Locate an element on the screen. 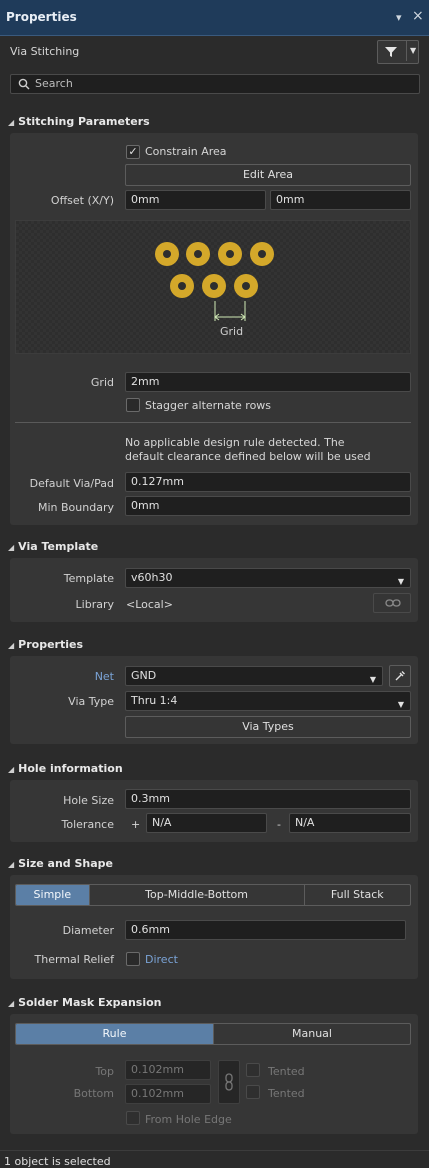  top-input: 0.102mm is located at coordinates (168, 1070).